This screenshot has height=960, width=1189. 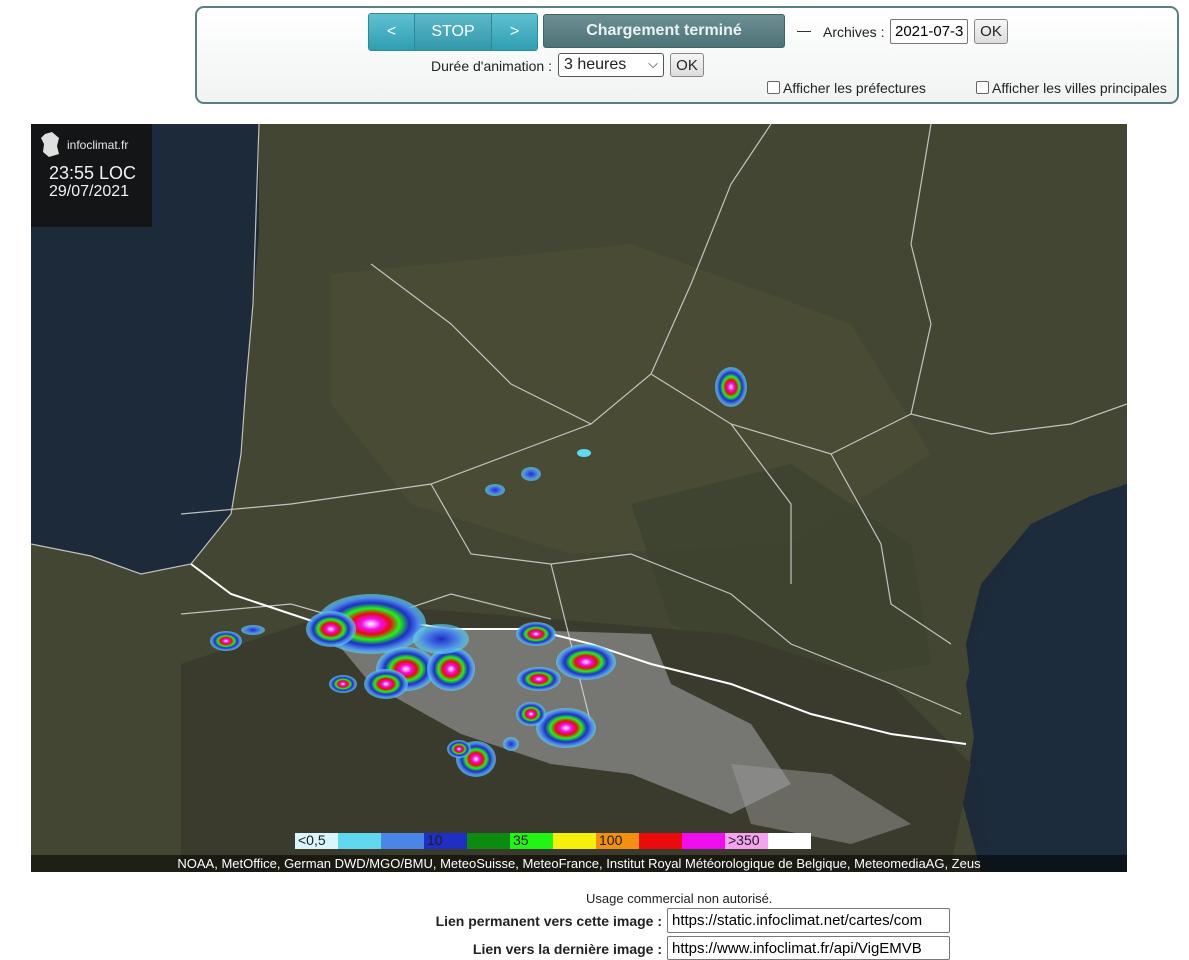 I want to click on chevron-down-icon: ⌵, so click(x=653, y=63).